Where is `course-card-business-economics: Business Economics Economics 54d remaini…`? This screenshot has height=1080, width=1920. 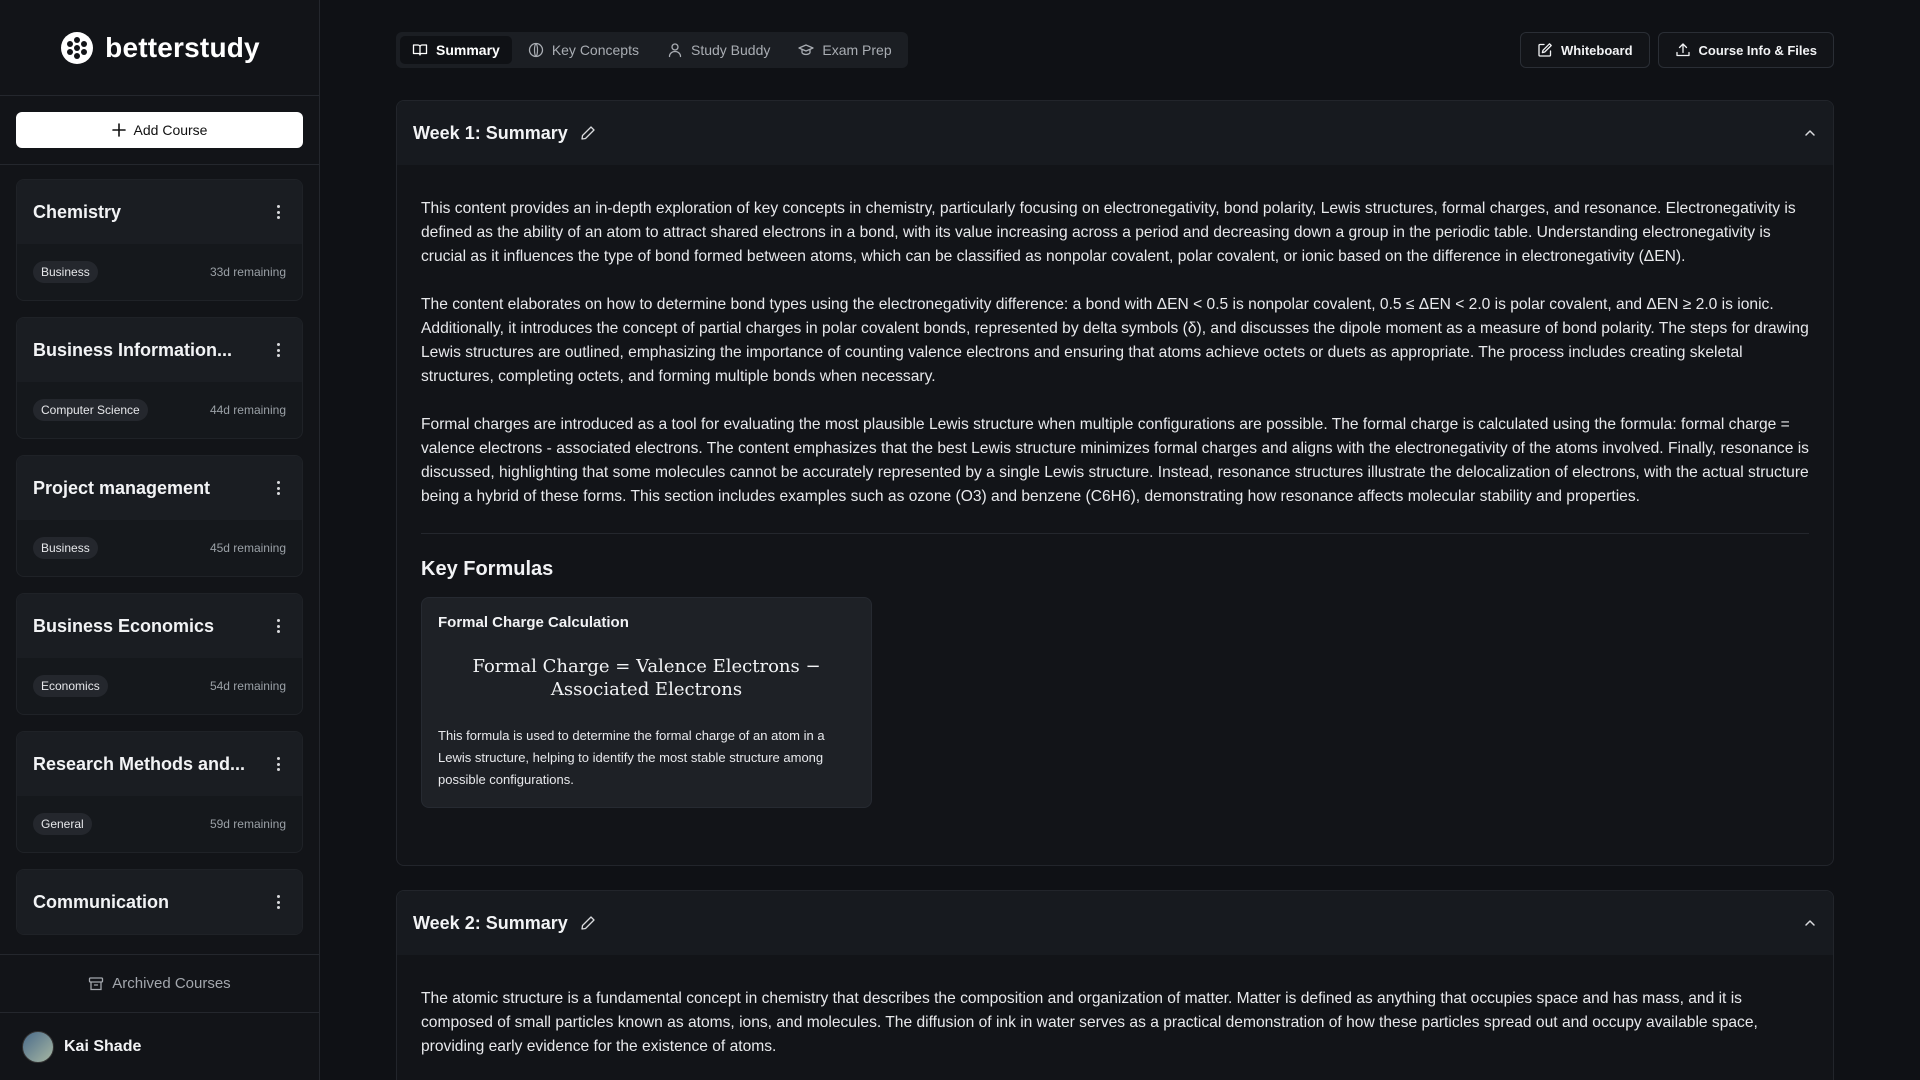
course-card-business-economics: Business Economics Economics 54d remaini… is located at coordinates (159, 654).